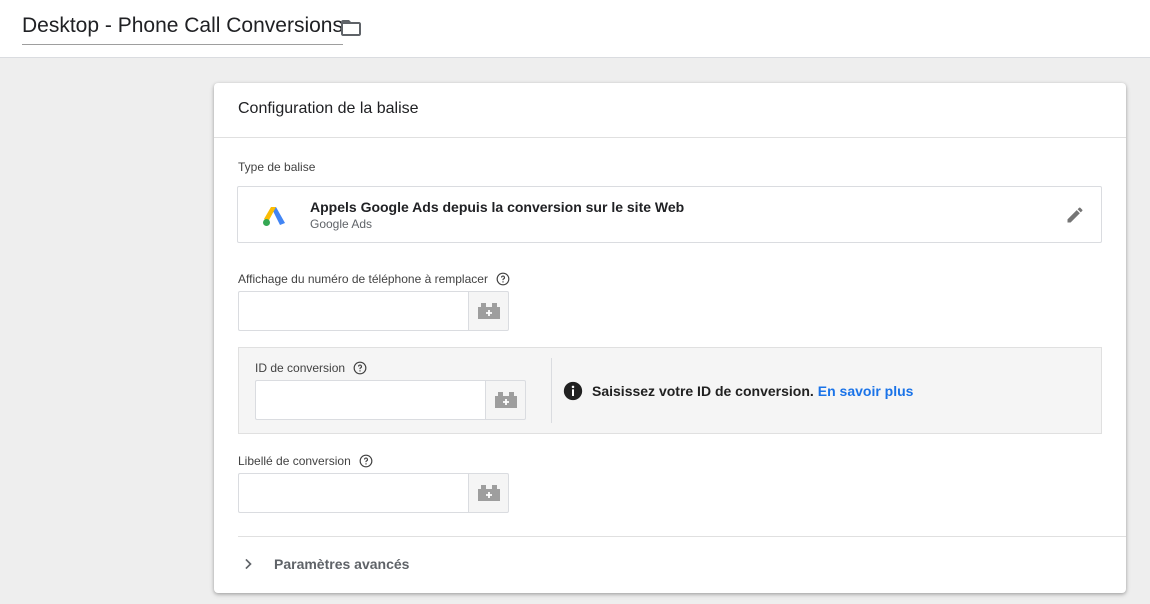 This screenshot has width=1150, height=604. I want to click on conversion-label-group, so click(373, 493).